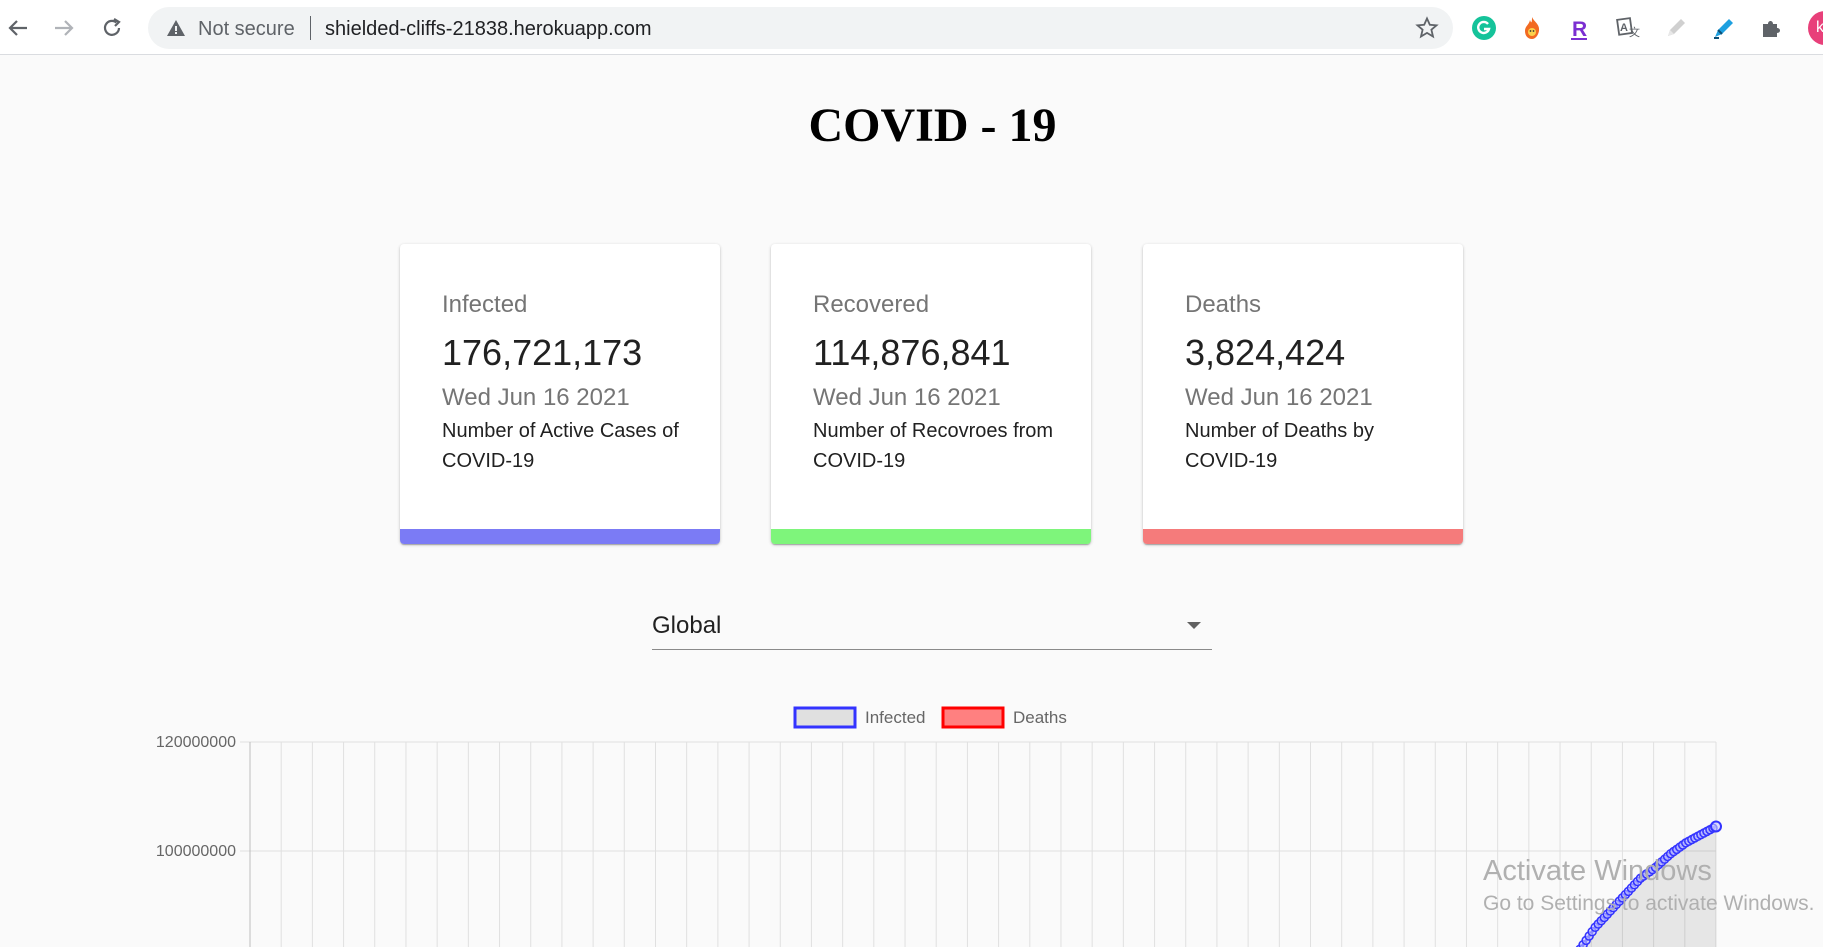 The width and height of the screenshot is (1823, 947). Describe the element at coordinates (196, 851) in the screenshot. I see `y-tick-label: 100000000` at that location.